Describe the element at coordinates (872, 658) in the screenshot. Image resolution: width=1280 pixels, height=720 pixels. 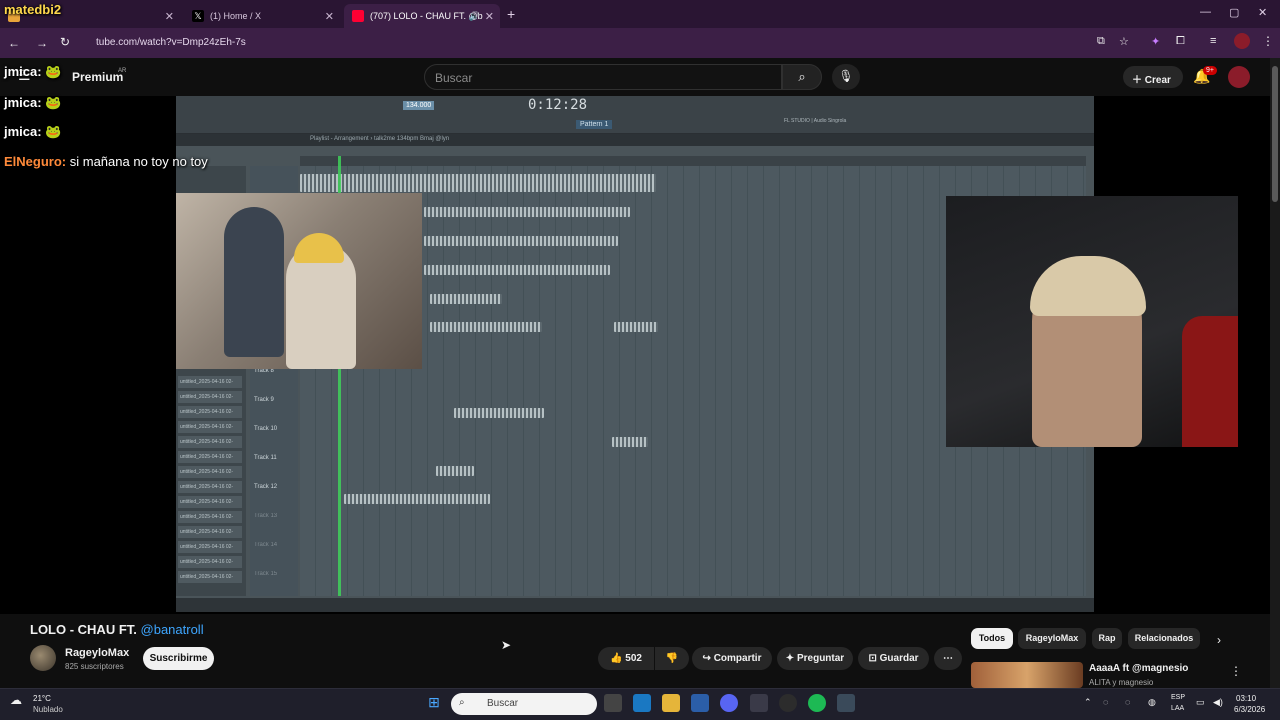
I see `bookmark-icon: ⊡` at that location.